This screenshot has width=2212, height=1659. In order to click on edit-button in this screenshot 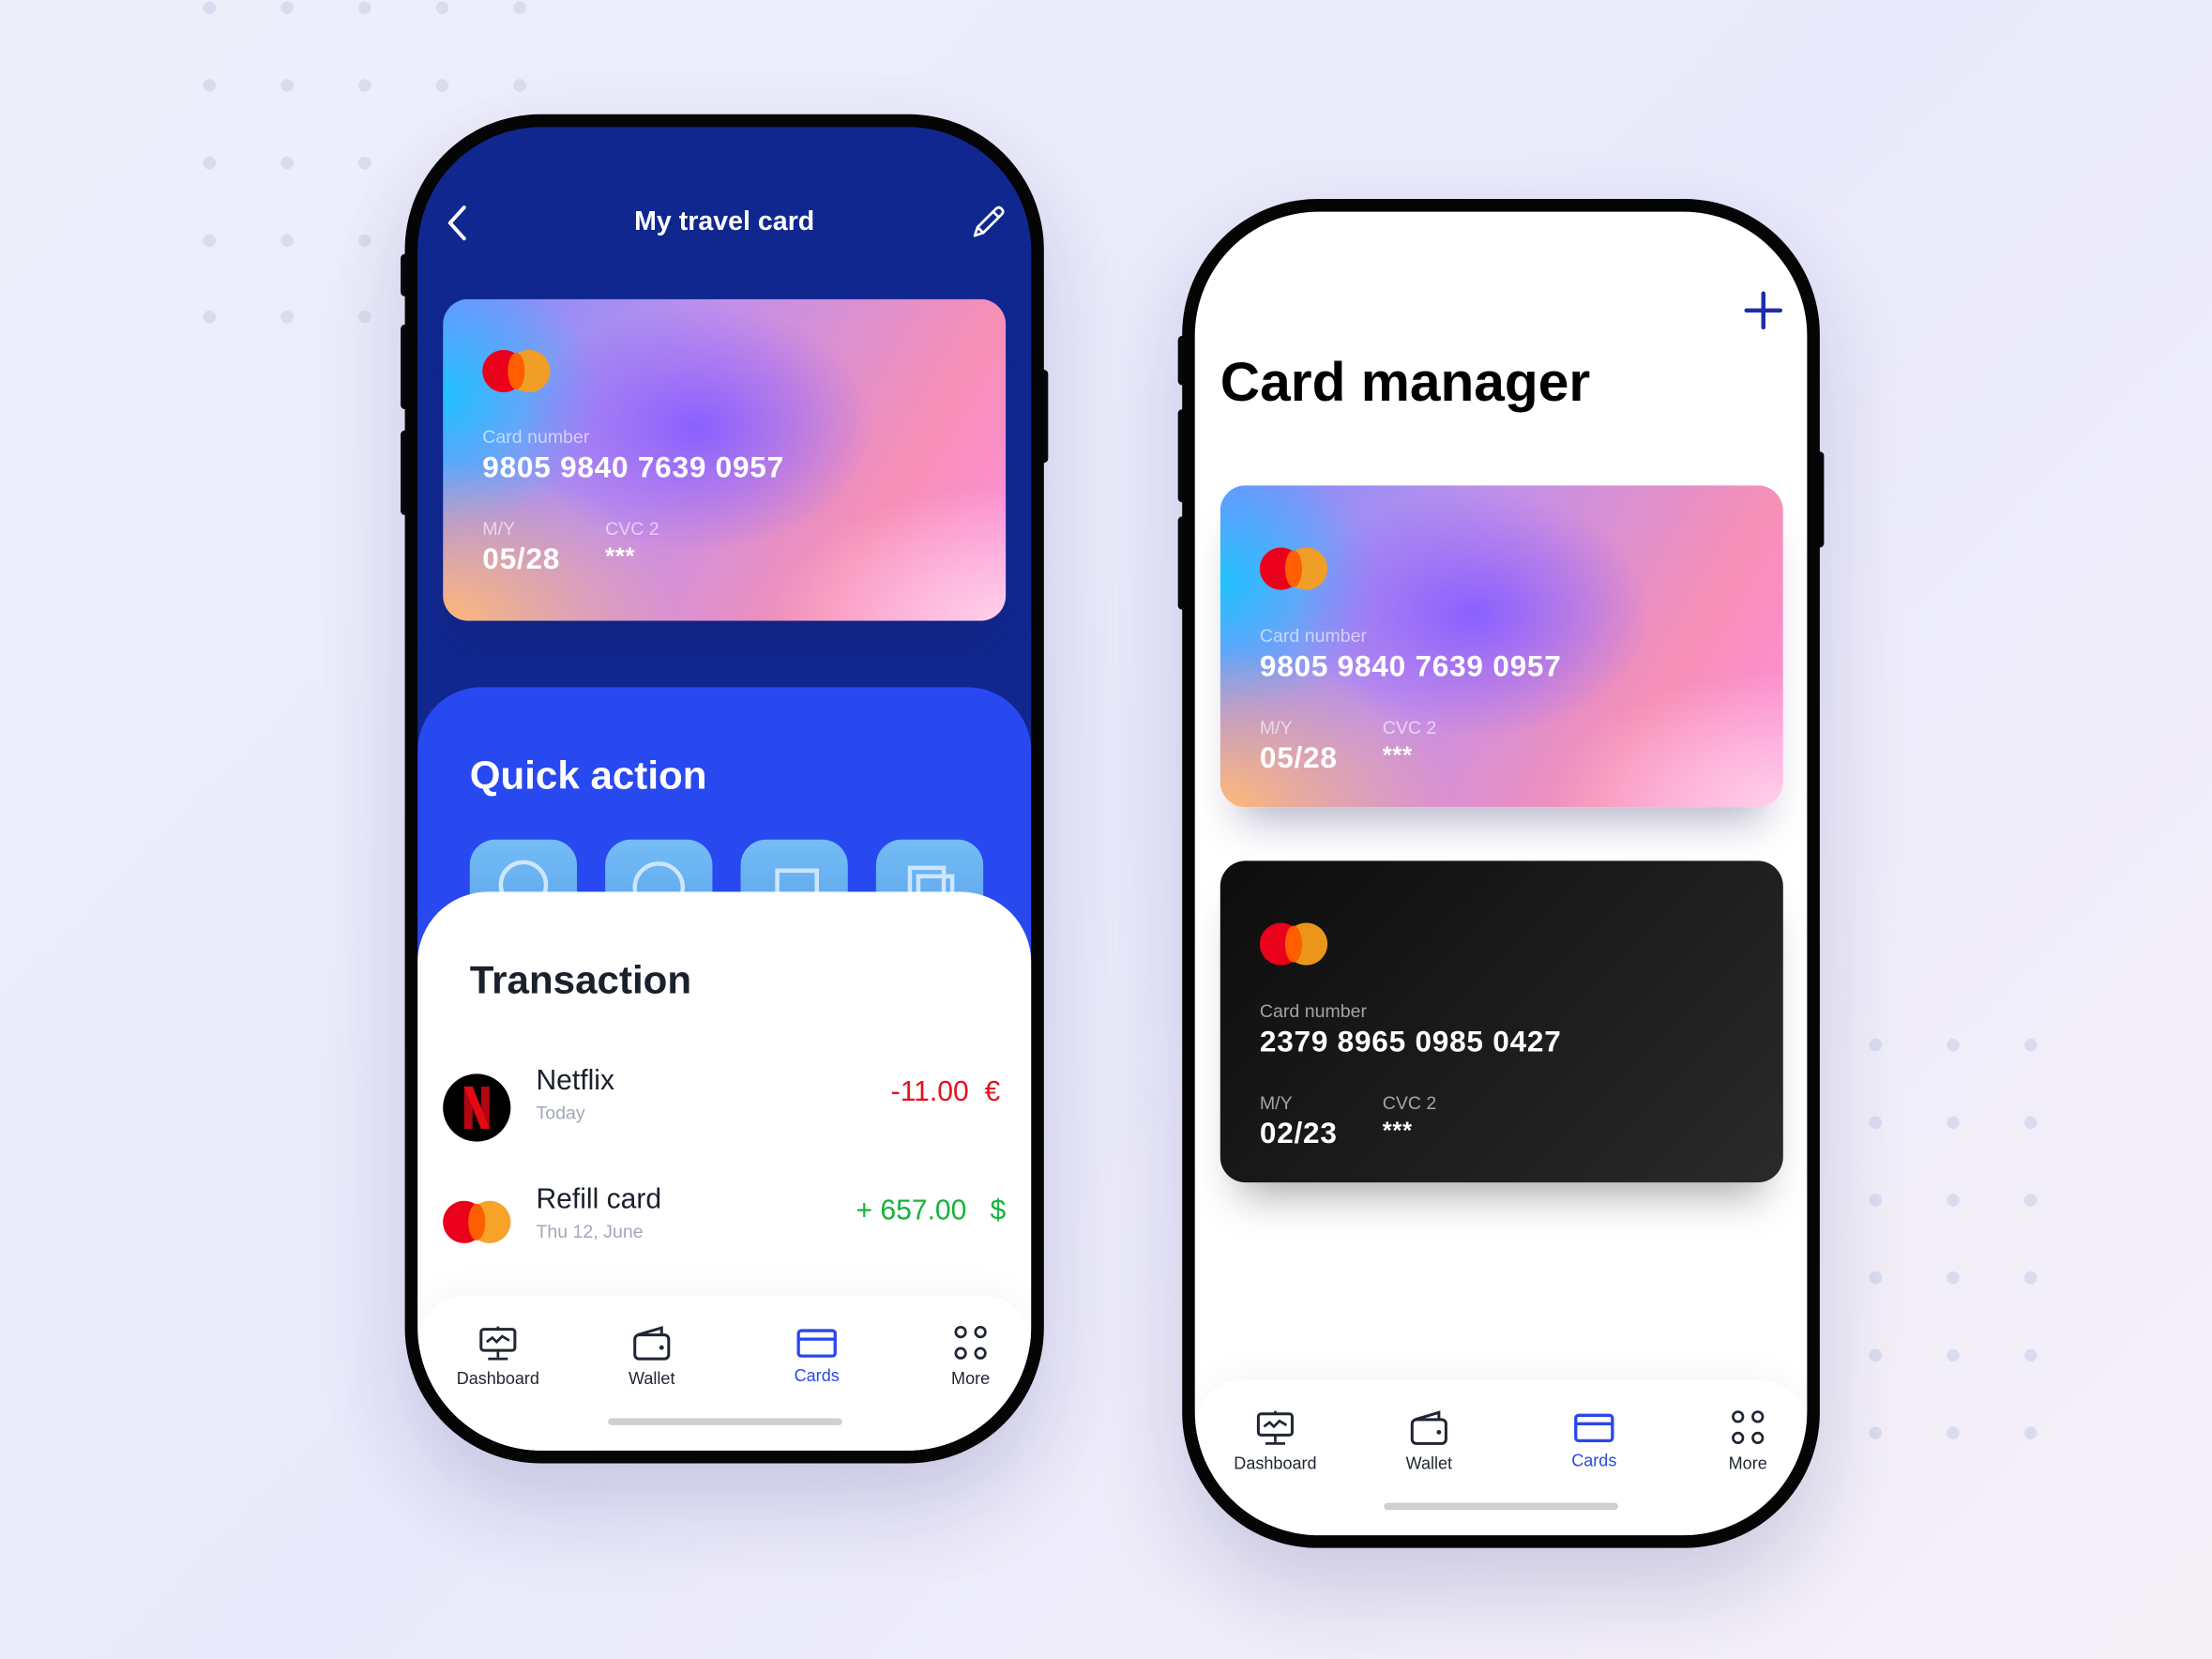, I will do `click(988, 223)`.